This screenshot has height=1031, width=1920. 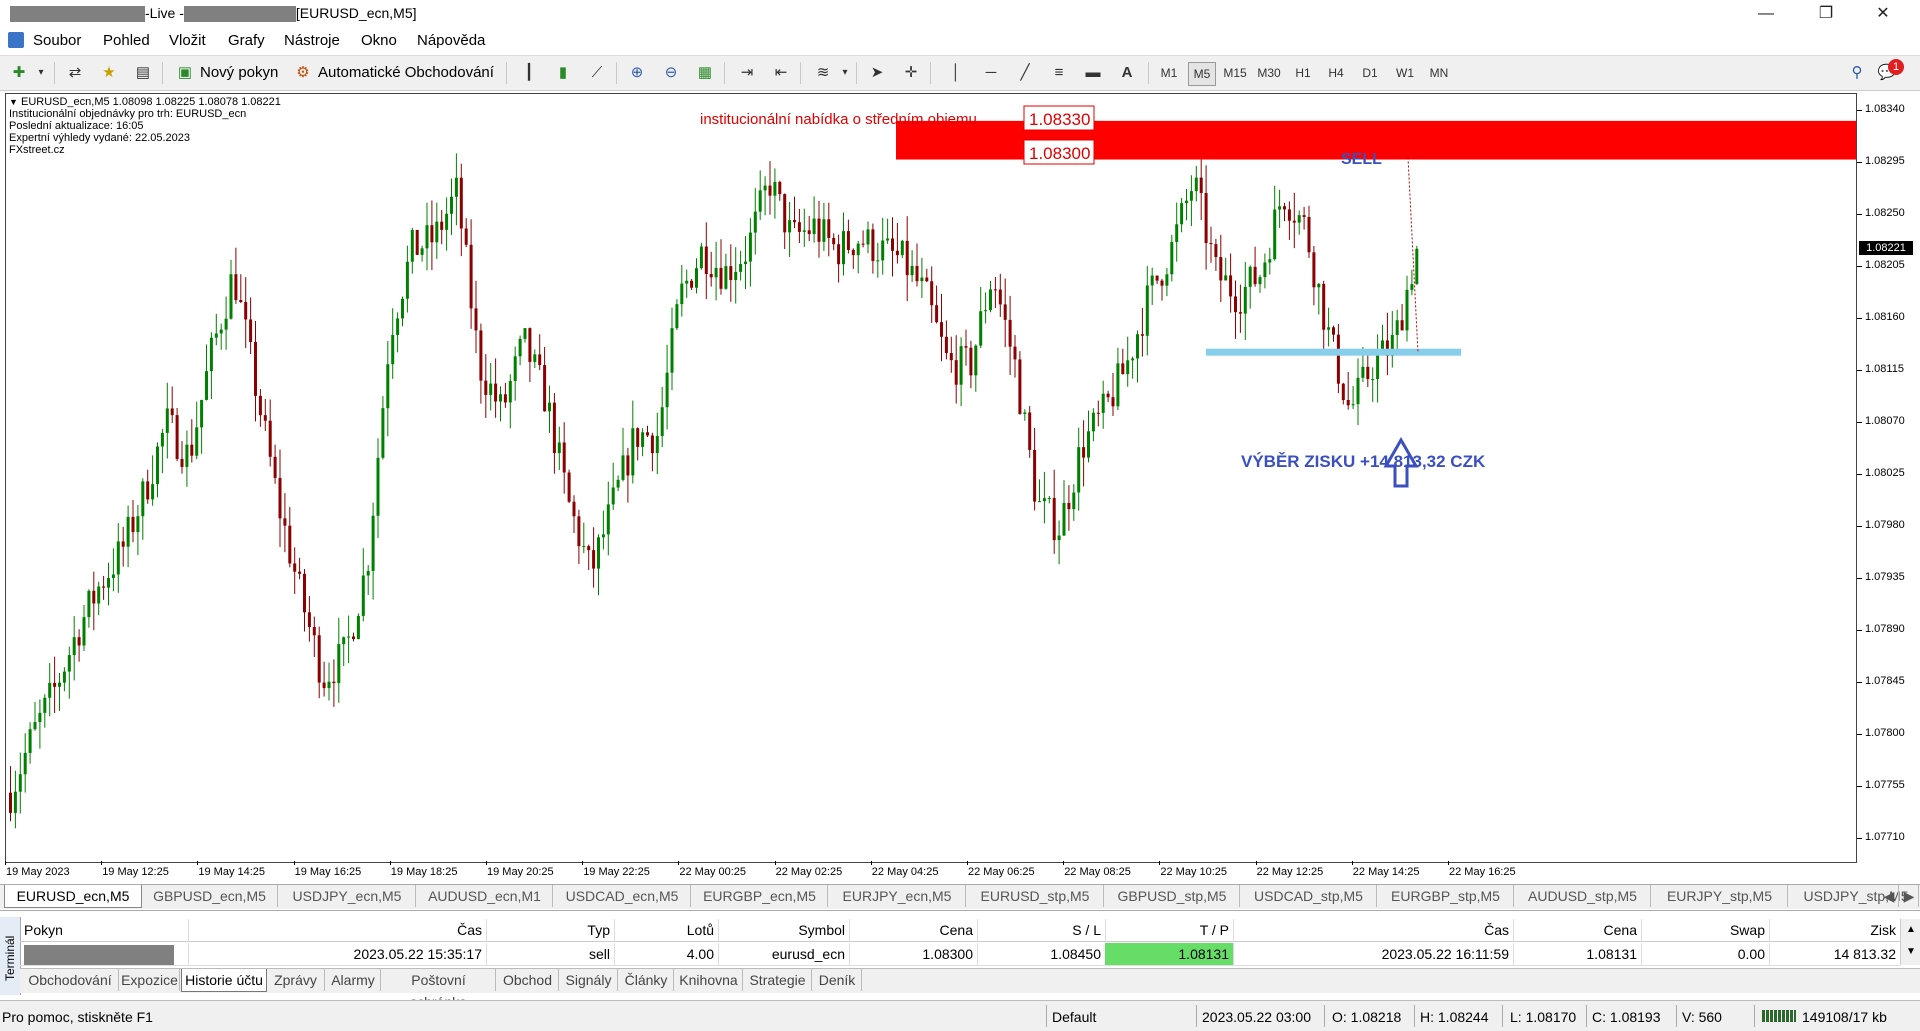 I want to click on column-header: Swap, so click(x=1705, y=930).